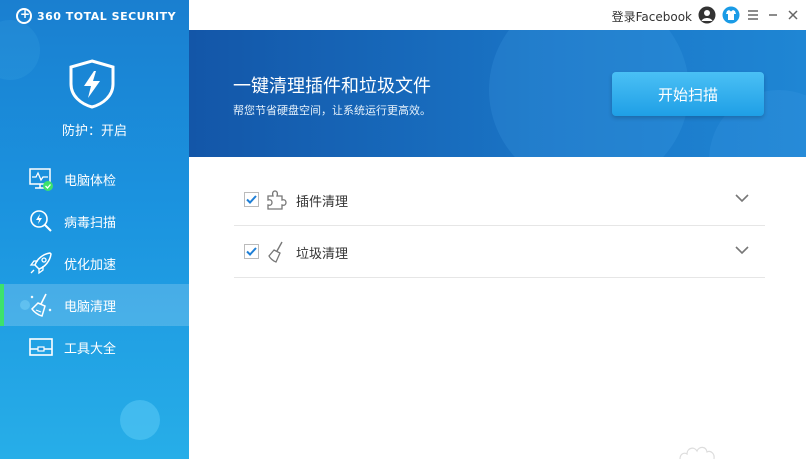 This screenshot has height=460, width=806. What do you see at coordinates (275, 252) in the screenshot?
I see `brush-icon` at bounding box center [275, 252].